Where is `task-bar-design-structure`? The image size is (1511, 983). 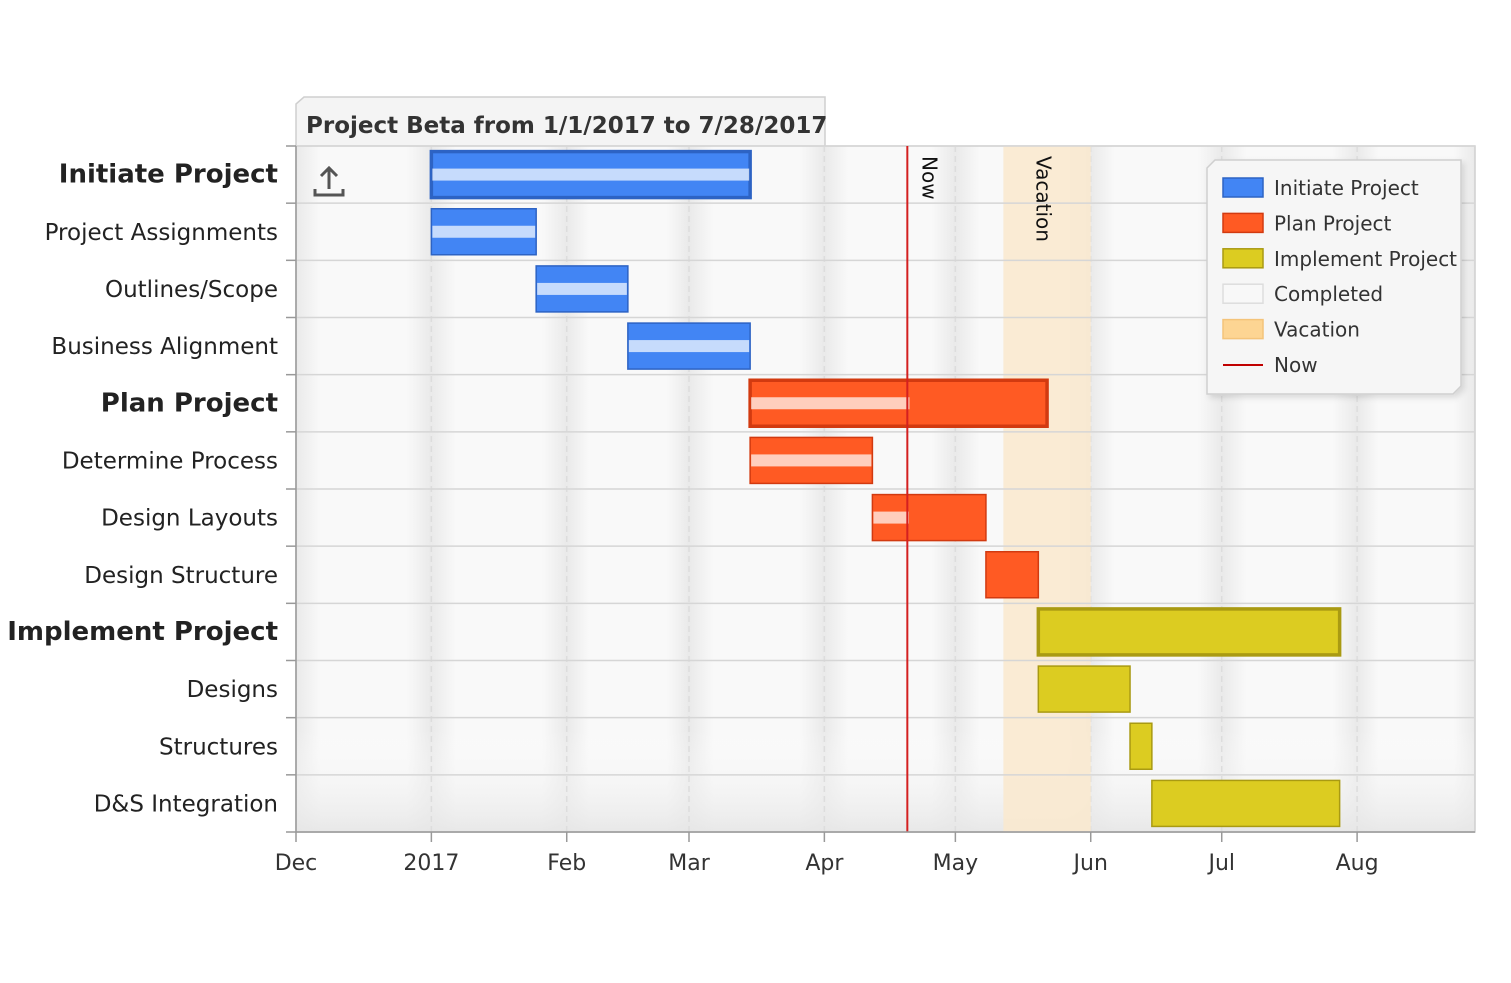 task-bar-design-structure is located at coordinates (1012, 575).